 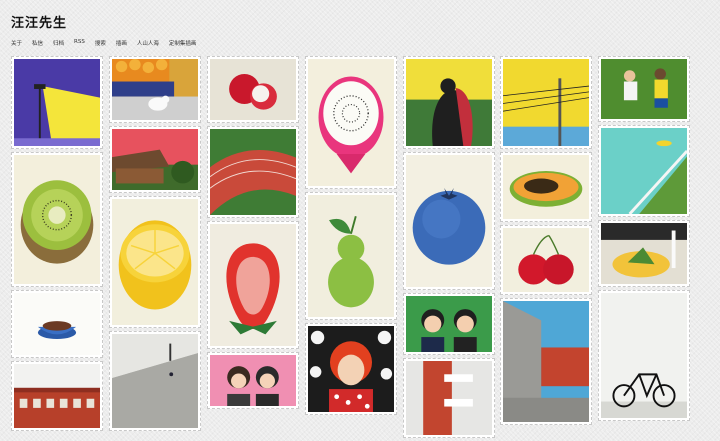 I want to click on thumb-zongzi, so click(x=644, y=253).